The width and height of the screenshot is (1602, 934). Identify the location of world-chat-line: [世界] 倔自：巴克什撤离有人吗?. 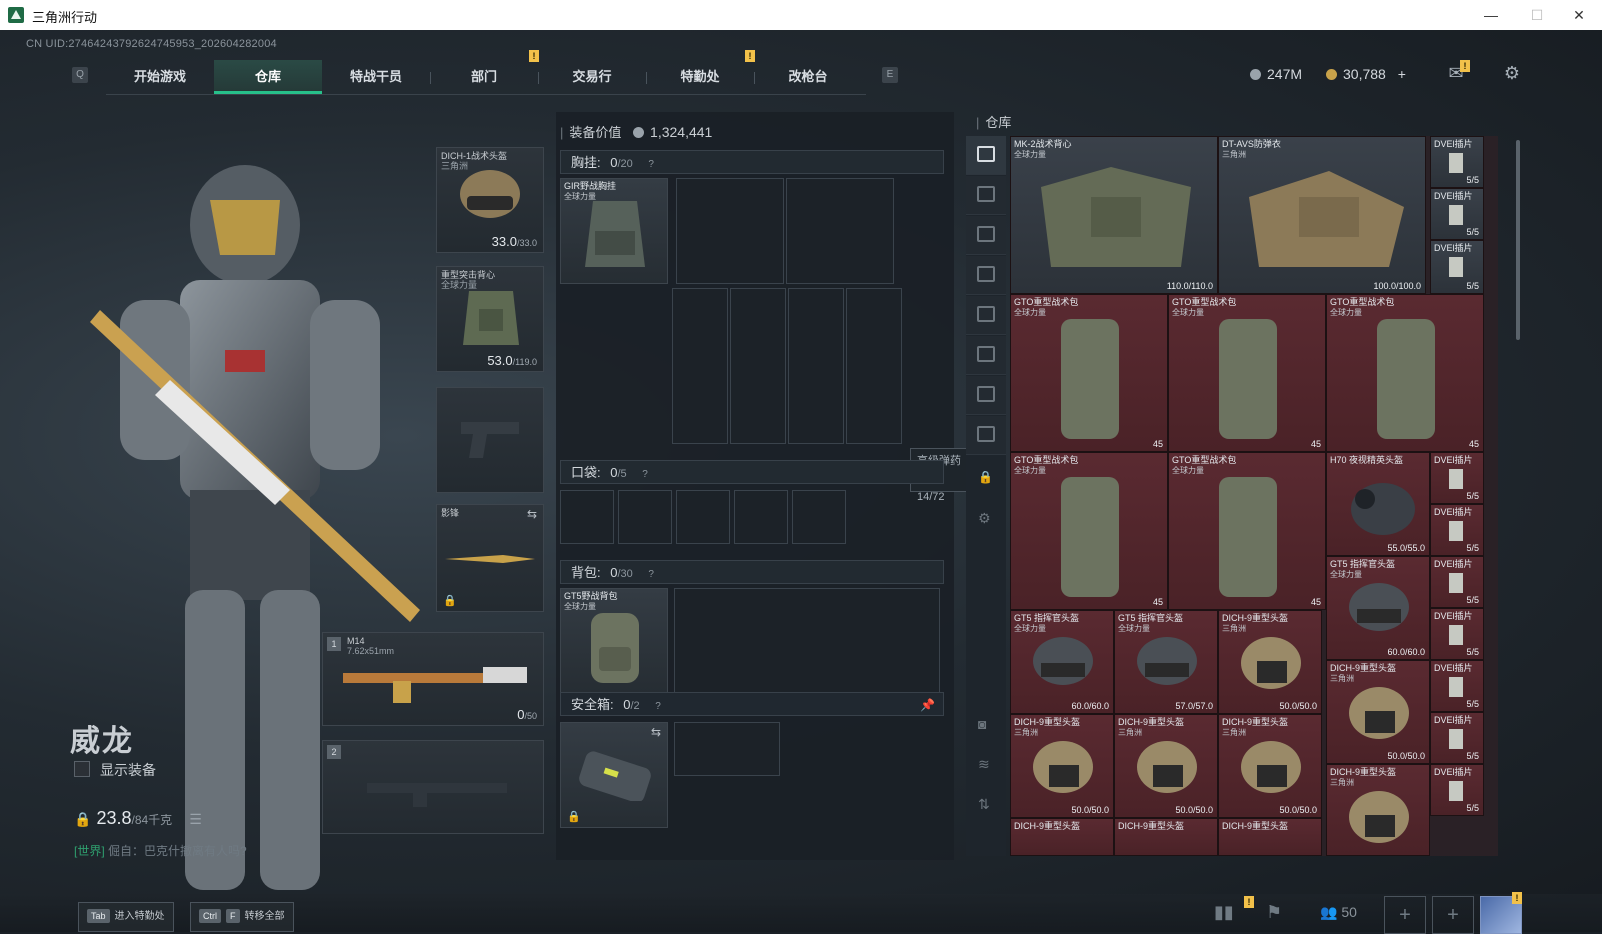
(160, 850).